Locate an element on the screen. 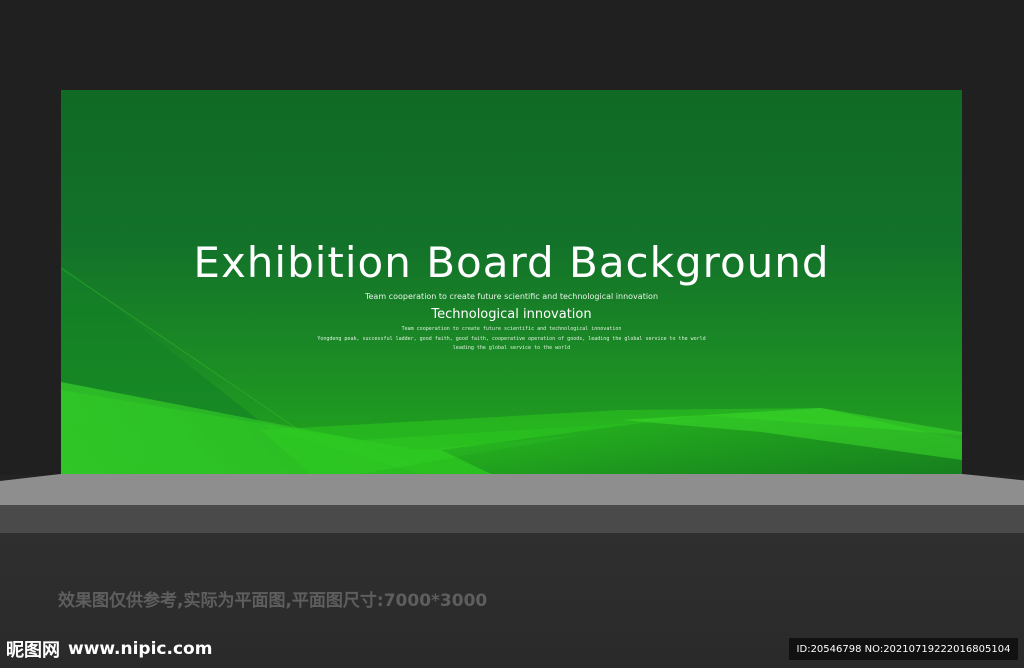 Image resolution: width=1024 pixels, height=668 pixels. stage-floor is located at coordinates (512, 490).